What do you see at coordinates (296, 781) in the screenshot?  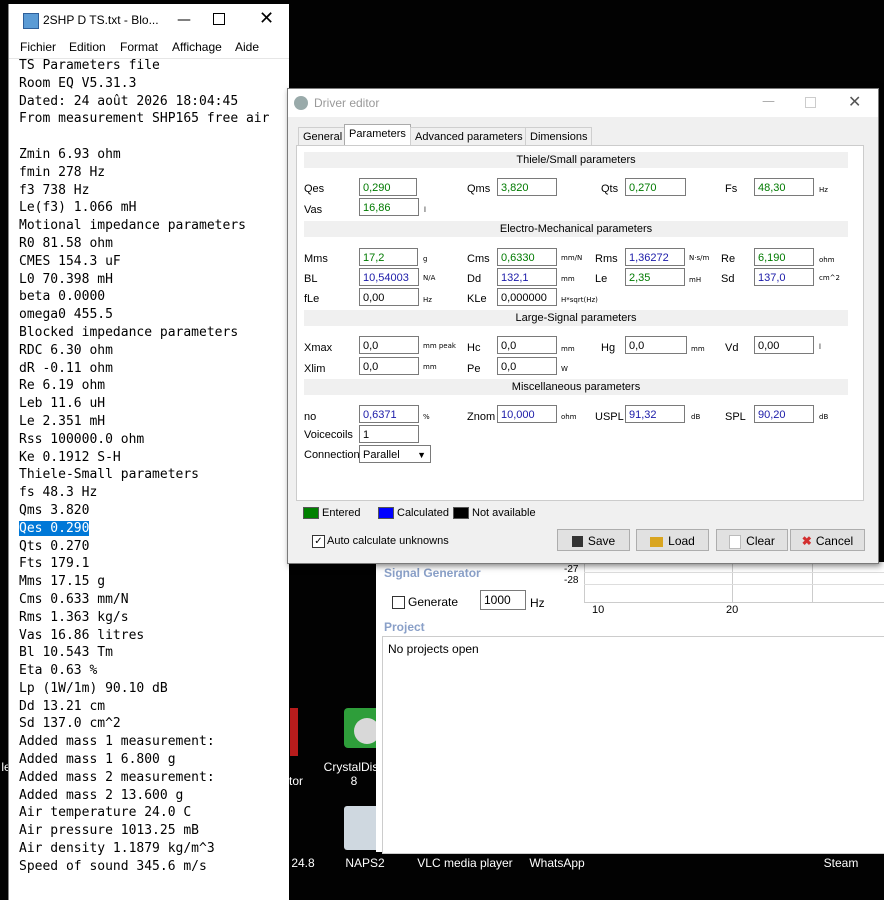 I see `desktop-label-partial-2: tor` at bounding box center [296, 781].